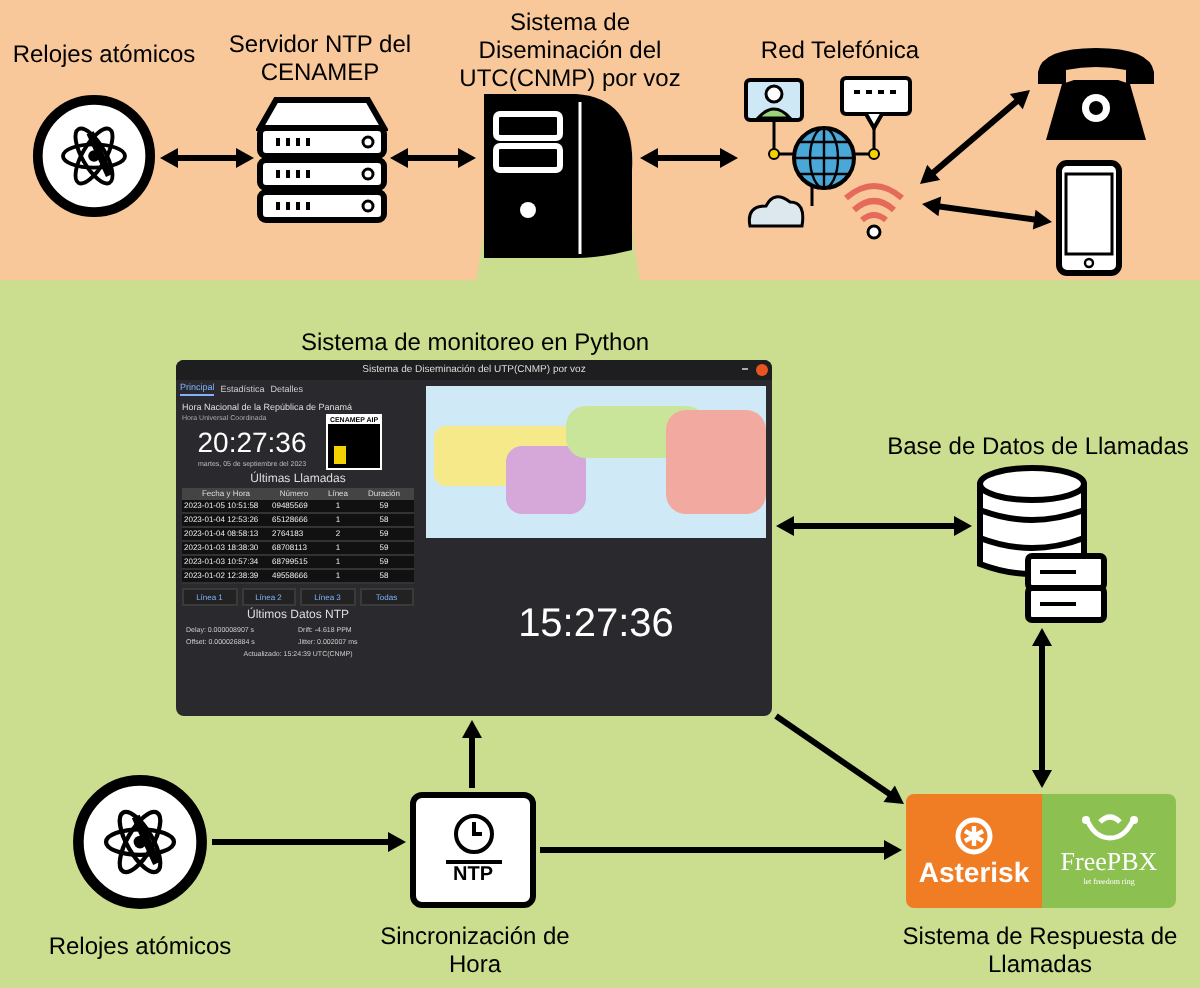 This screenshot has height=988, width=1200. What do you see at coordinates (1096, 94) in the screenshot?
I see `telephone-icon` at bounding box center [1096, 94].